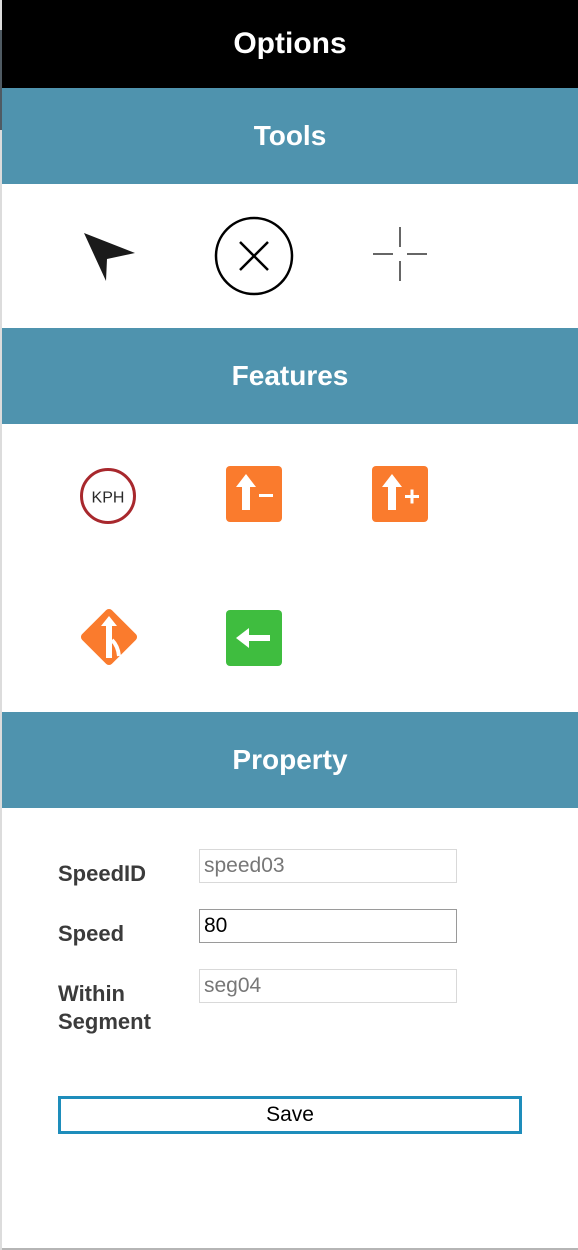  I want to click on tools-title: Tools, so click(290, 135).